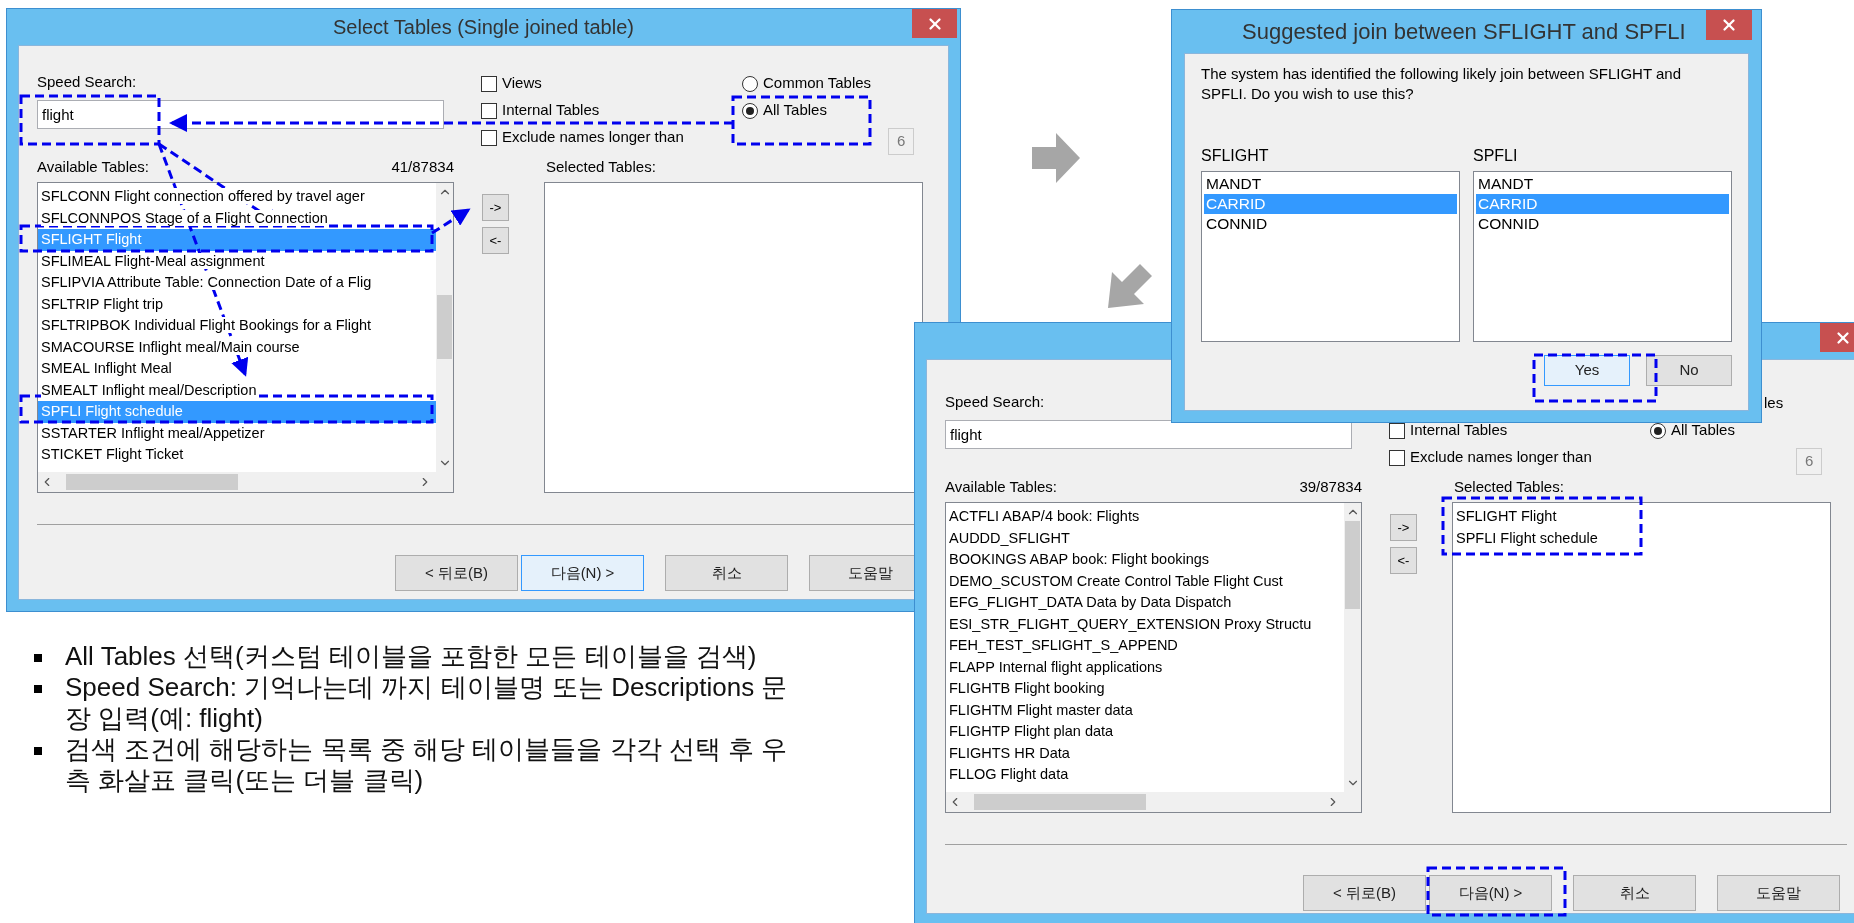  Describe the element at coordinates (237, 369) in the screenshot. I see `list-item: SMEAL Inflight Meal` at that location.